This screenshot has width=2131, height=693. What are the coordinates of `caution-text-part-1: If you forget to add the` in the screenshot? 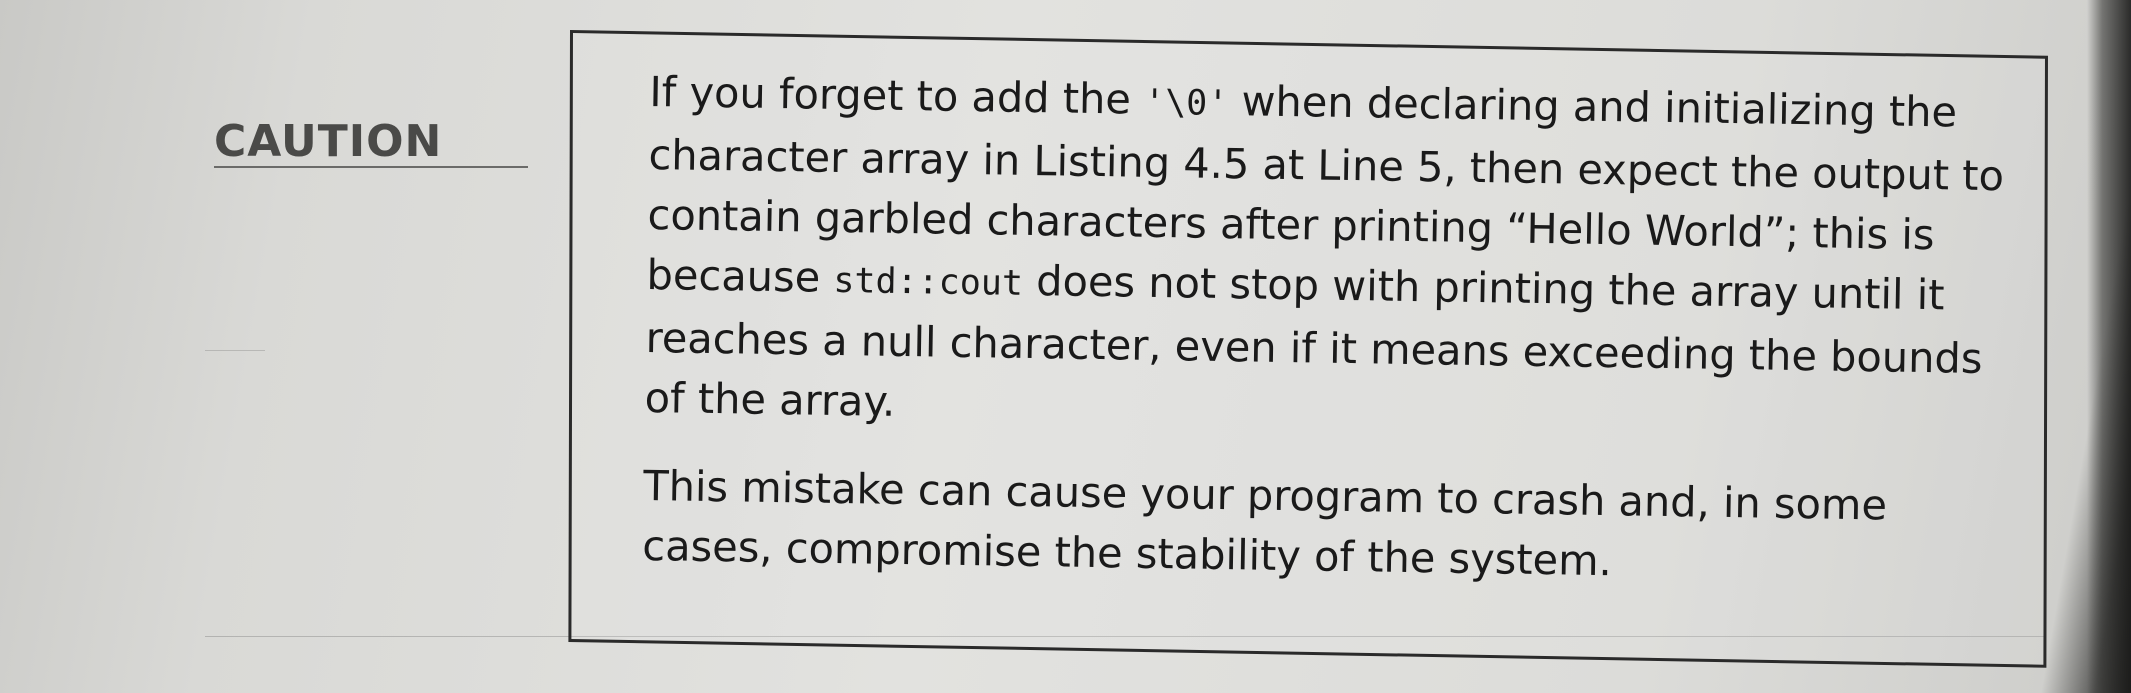 It's located at (897, 95).